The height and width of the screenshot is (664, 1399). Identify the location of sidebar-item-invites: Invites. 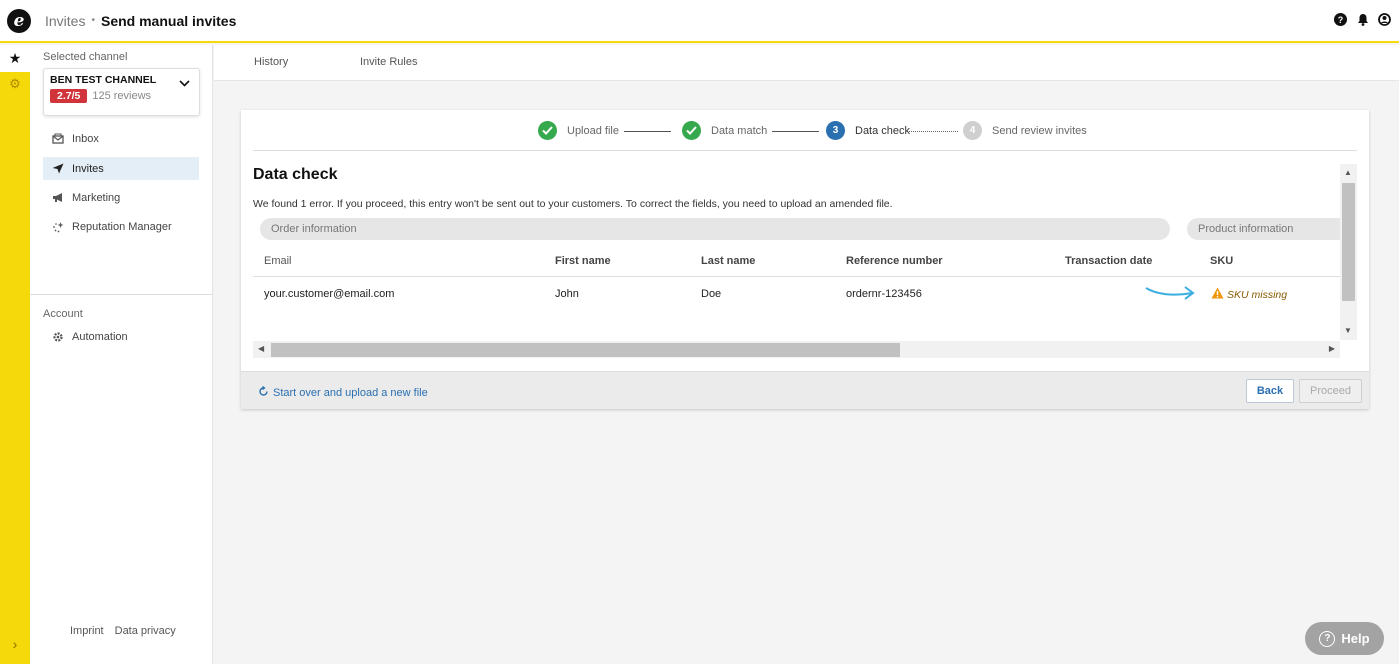
(121, 168).